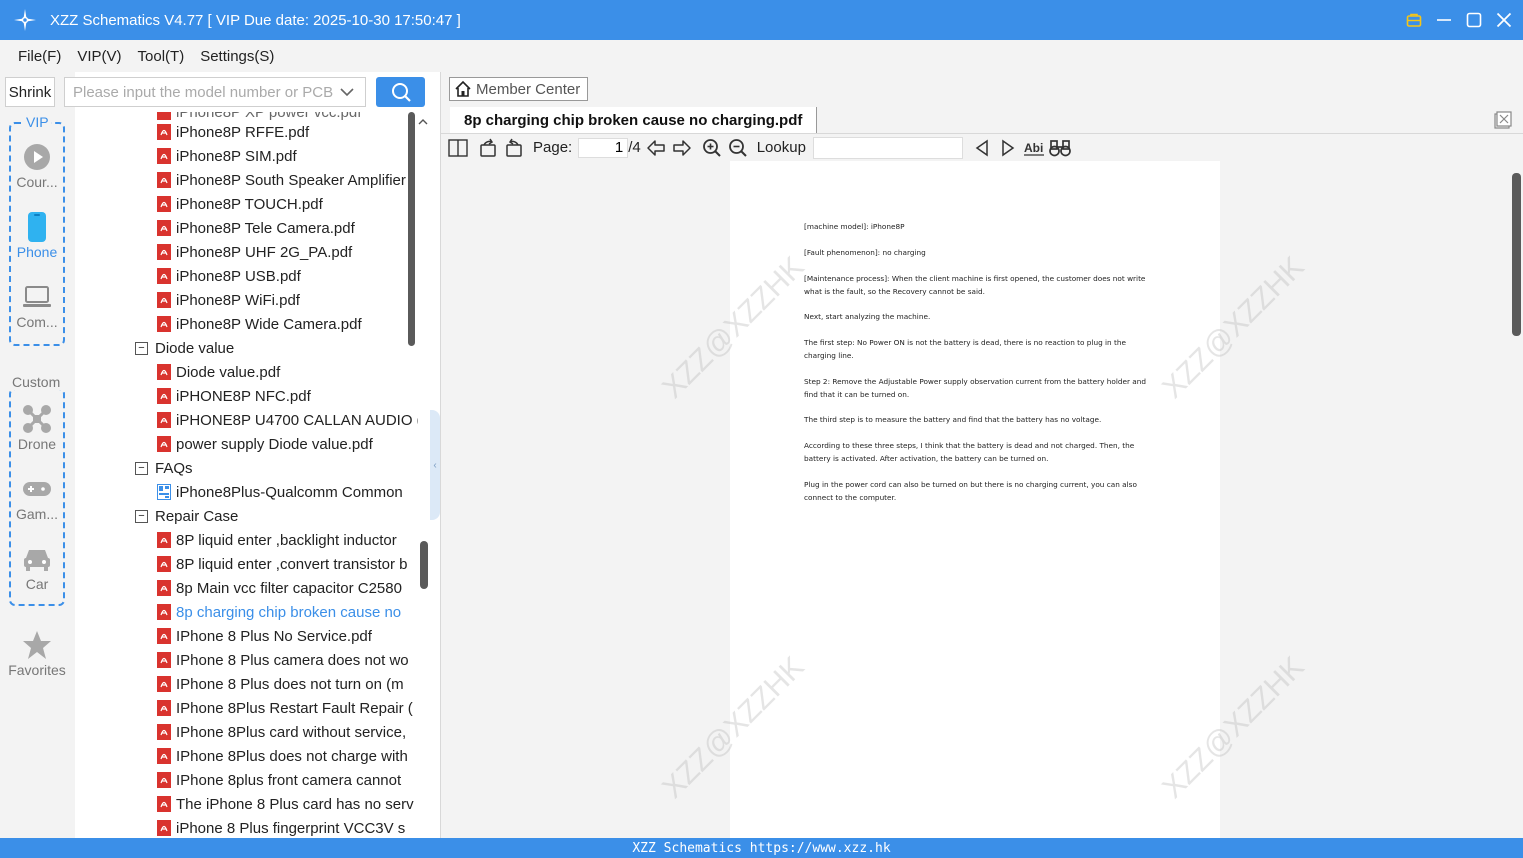  I want to click on sidebar-toggle-icon, so click(458, 148).